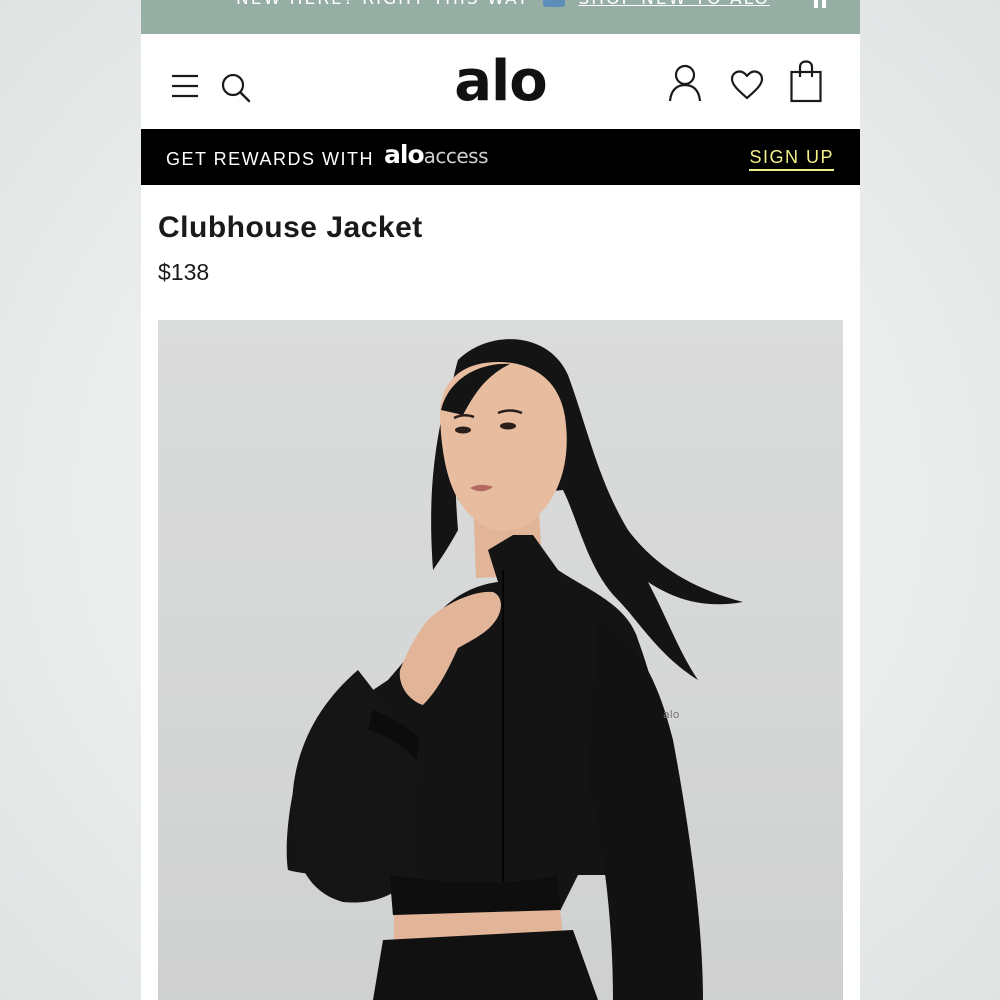 The width and height of the screenshot is (1000, 1000). What do you see at coordinates (383, 4) in the screenshot?
I see `promo-message: NEW HERE? RIGHT THIS WAY` at bounding box center [383, 4].